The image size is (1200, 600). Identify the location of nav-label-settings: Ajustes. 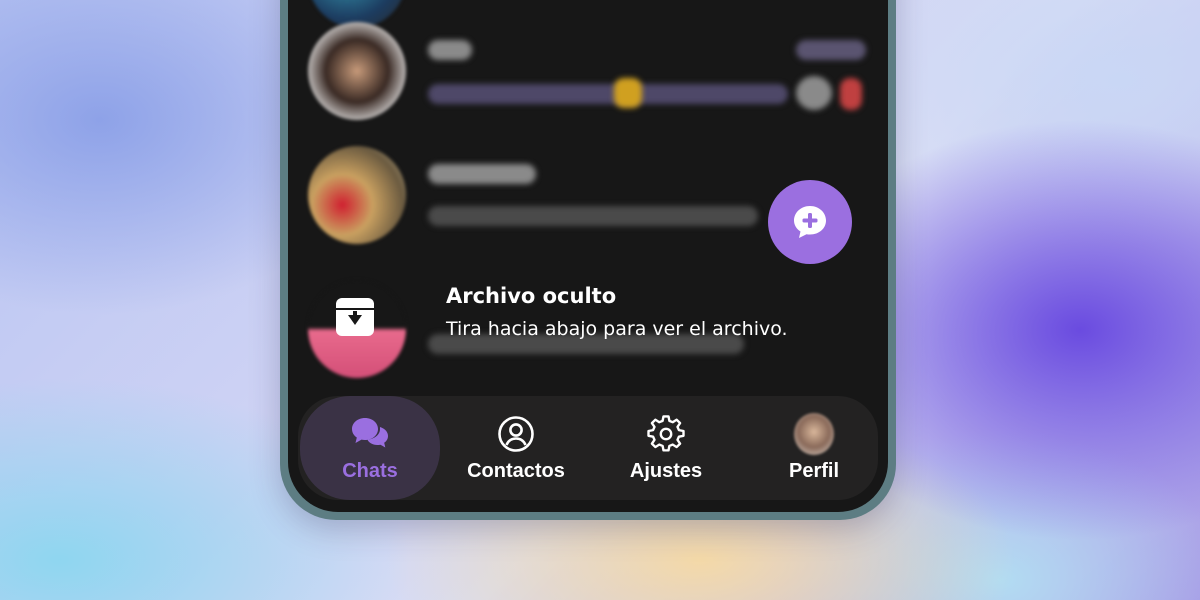
(666, 470).